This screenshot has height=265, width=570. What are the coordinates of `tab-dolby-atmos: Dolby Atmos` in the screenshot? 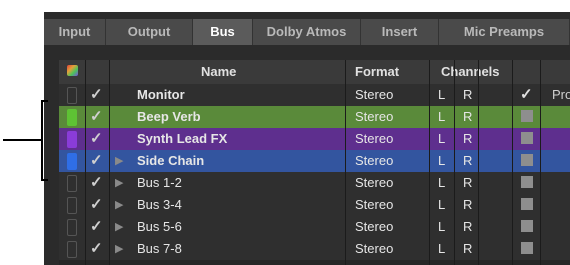 It's located at (307, 32).